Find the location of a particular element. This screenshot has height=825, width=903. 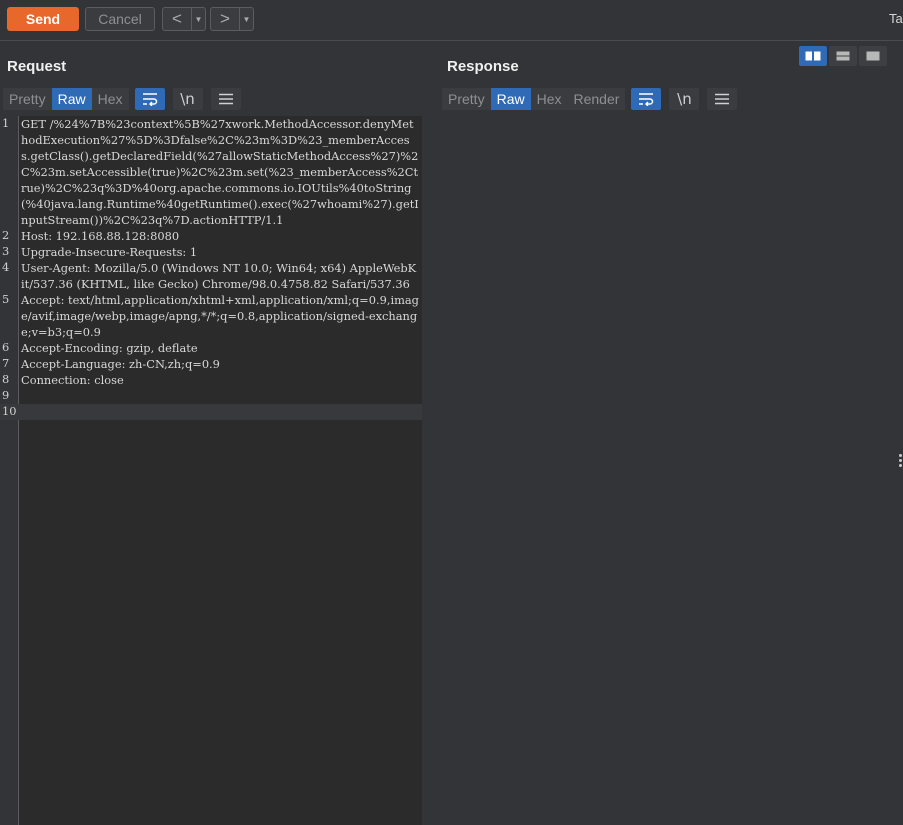

response-tab-hex: Hex is located at coordinates (549, 99).